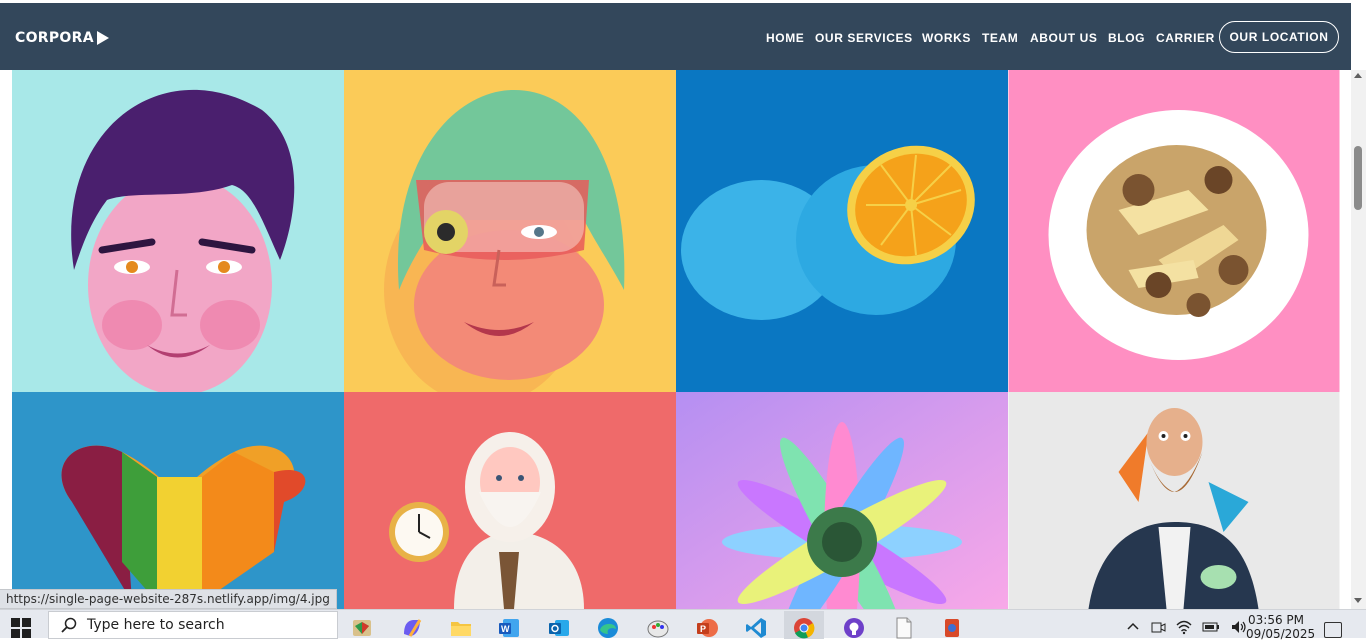  Describe the element at coordinates (1279, 37) in the screenshot. I see `our-location-button: OUR LOCATION` at that location.